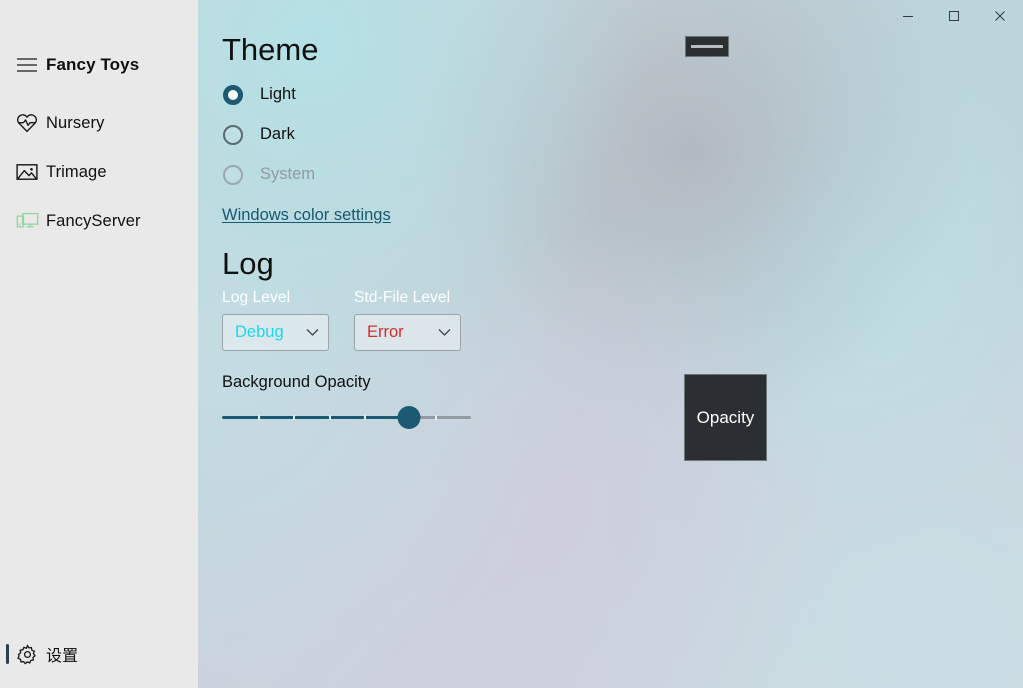 Image resolution: width=1023 pixels, height=688 pixels. I want to click on opacity-tooltip: Opacity, so click(725, 417).